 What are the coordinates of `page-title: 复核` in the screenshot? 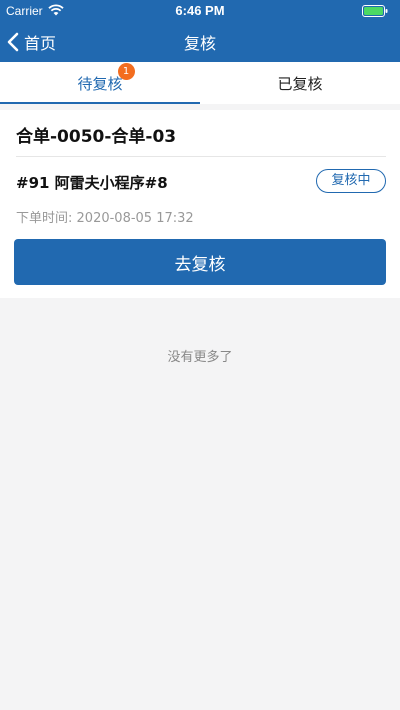 It's located at (199, 43).